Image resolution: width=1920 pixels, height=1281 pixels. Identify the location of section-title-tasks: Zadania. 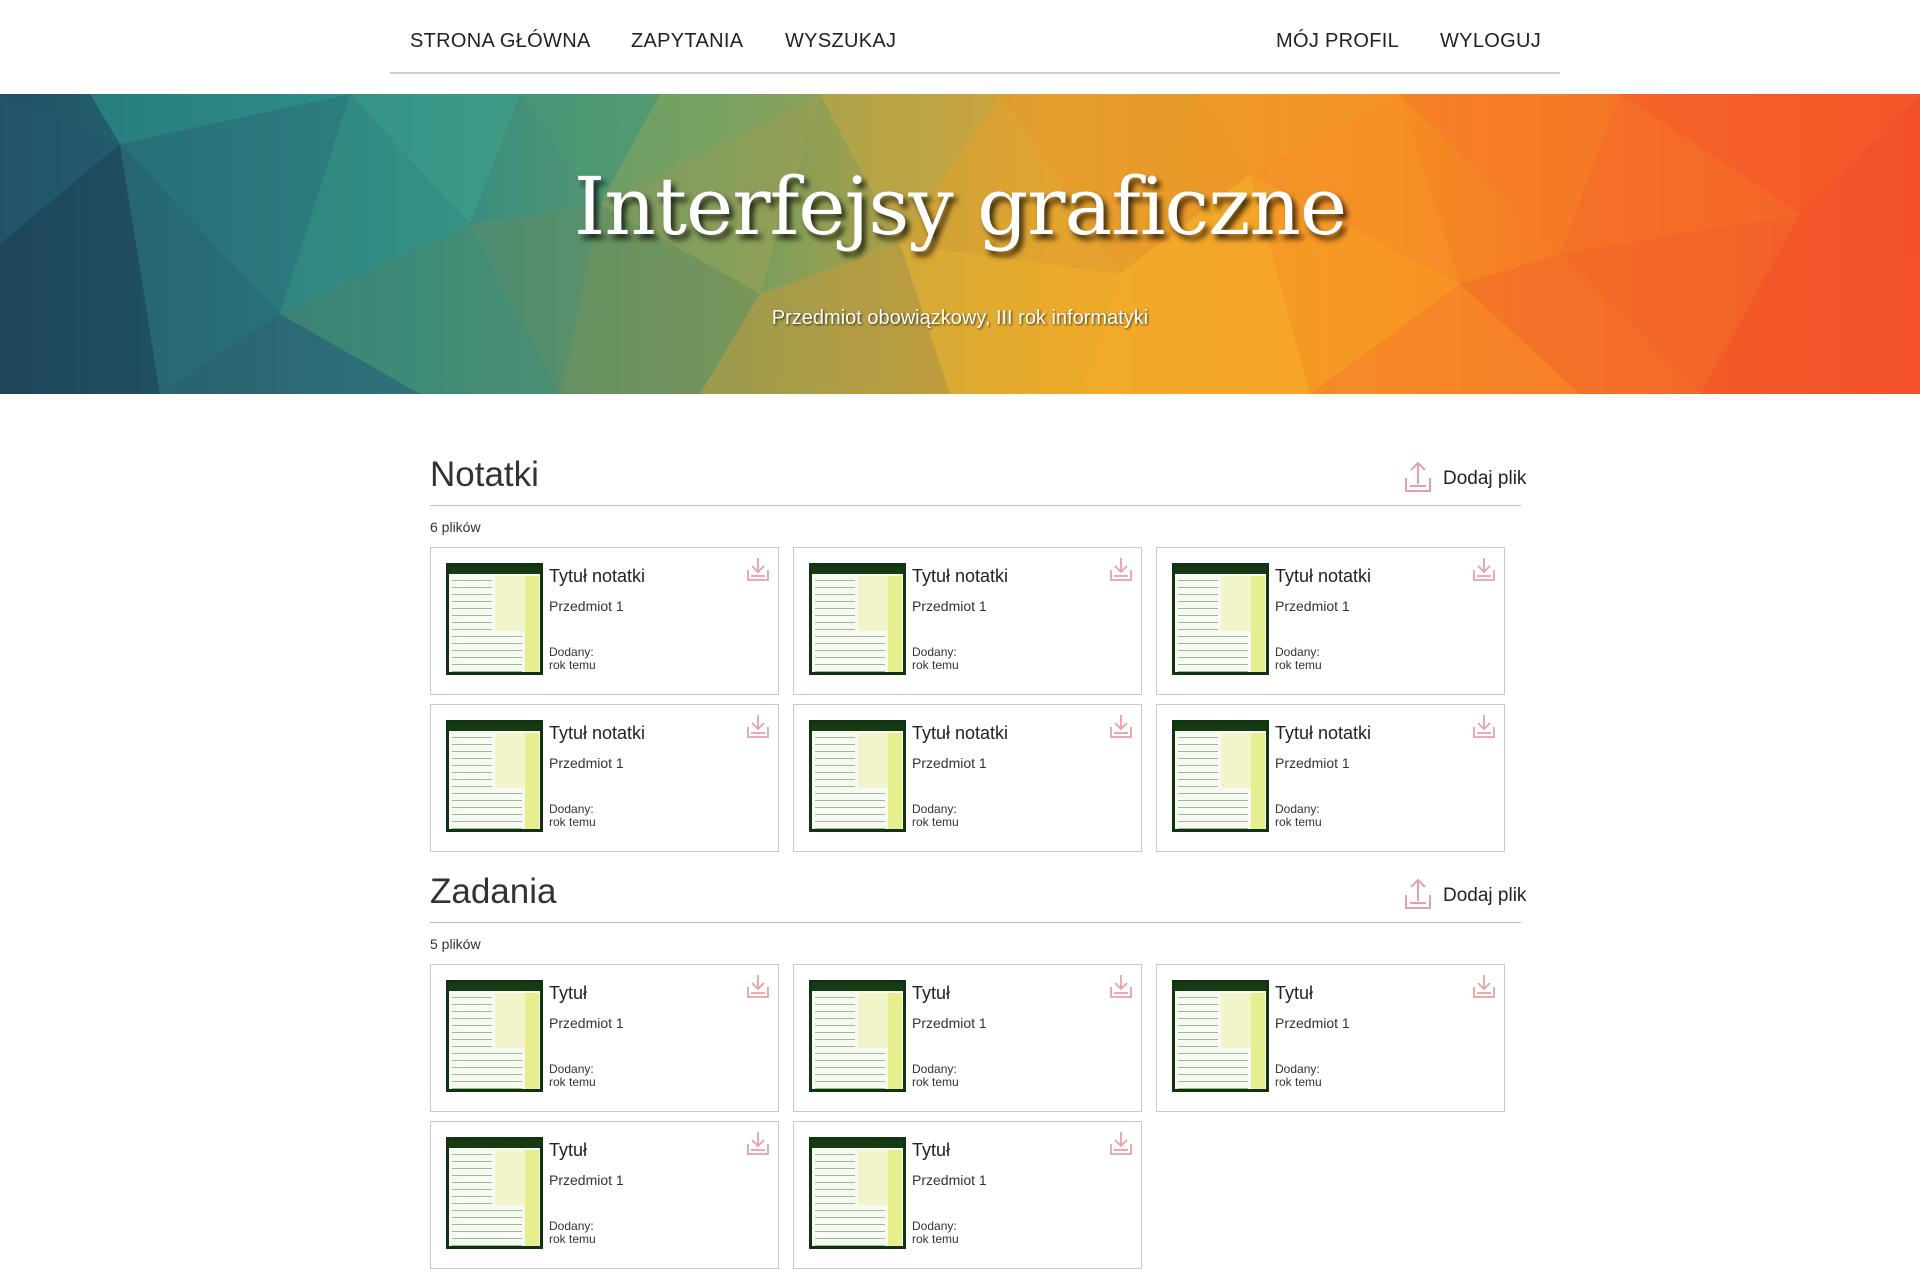
(493, 891).